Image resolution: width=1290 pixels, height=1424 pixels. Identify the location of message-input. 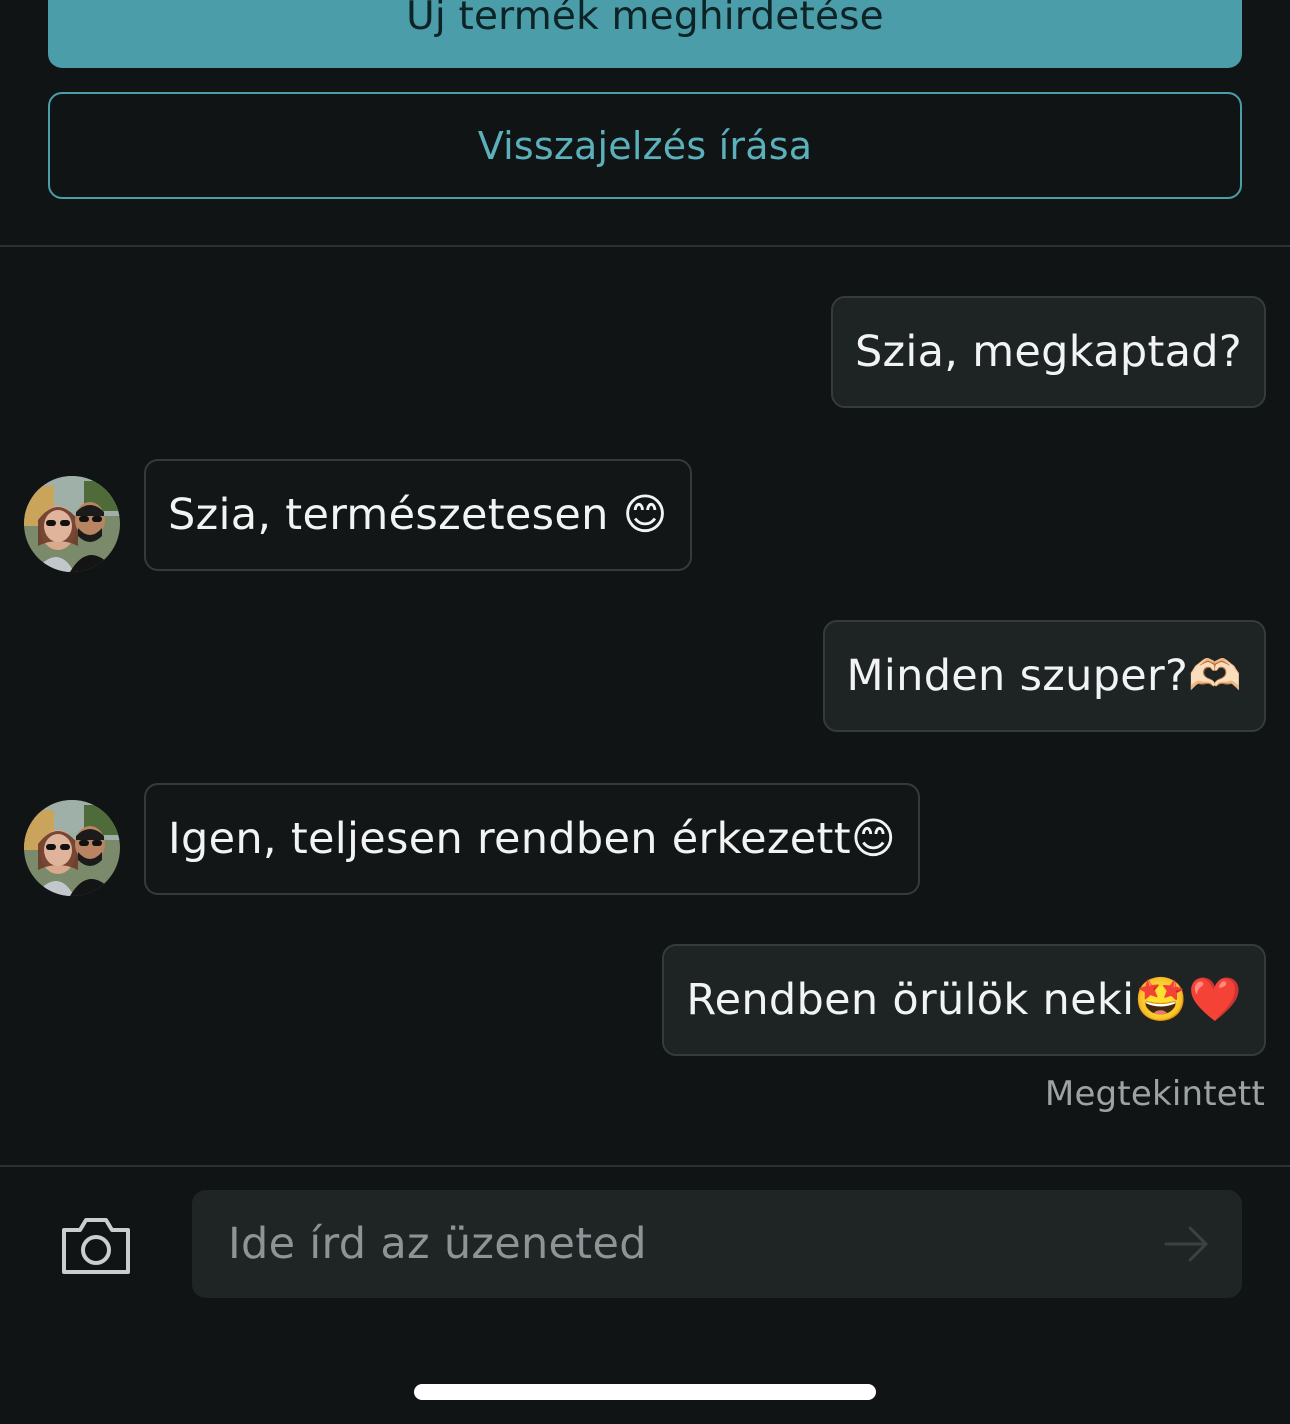
(678, 1244).